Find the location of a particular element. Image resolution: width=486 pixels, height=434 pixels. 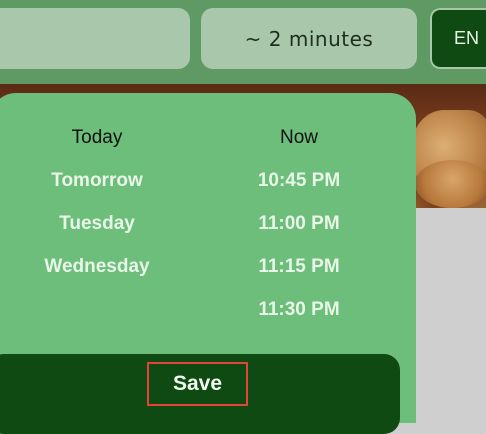

day-option: Tomorrow is located at coordinates (97, 181).